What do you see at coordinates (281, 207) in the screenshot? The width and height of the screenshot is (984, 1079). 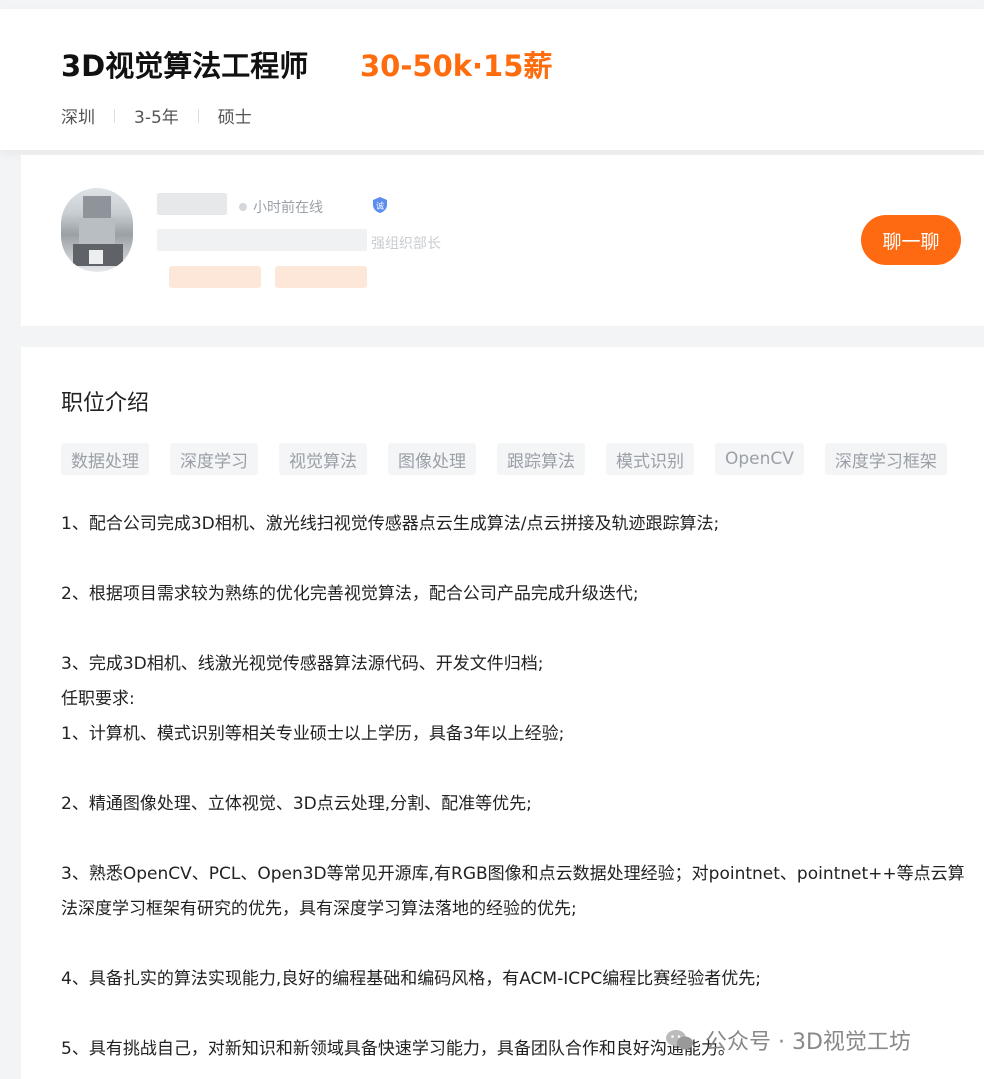 I see `online-status: 小时前在线` at bounding box center [281, 207].